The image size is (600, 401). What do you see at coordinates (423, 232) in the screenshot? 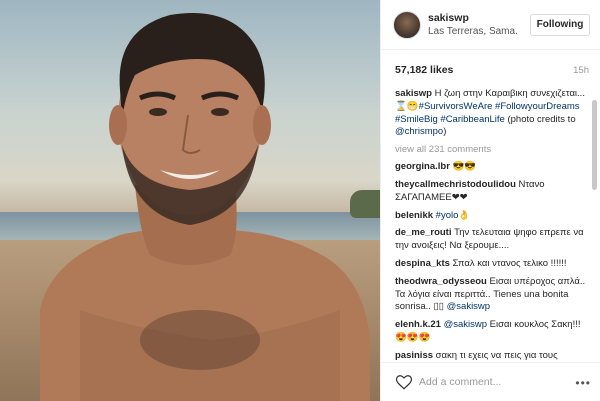
I see `comment-username: de_me_routi` at bounding box center [423, 232].